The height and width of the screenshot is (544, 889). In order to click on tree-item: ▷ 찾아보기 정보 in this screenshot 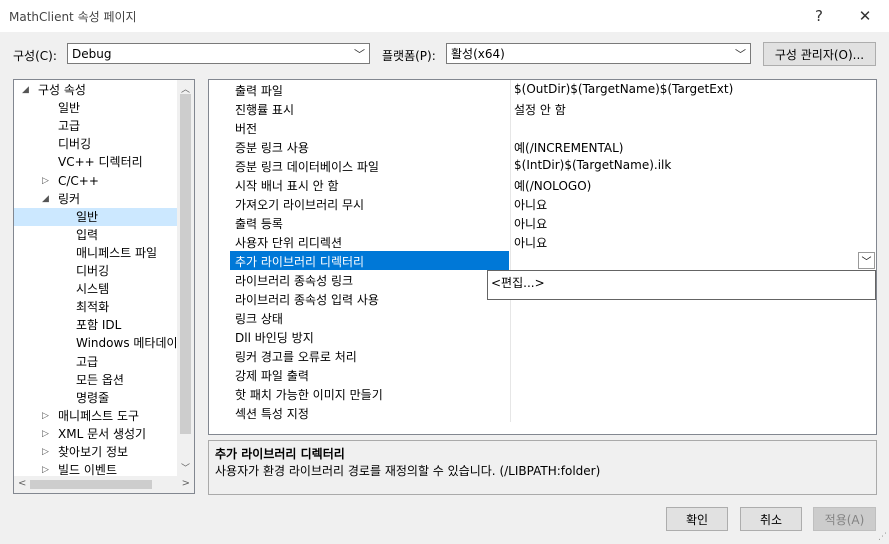, I will do `click(96, 452)`.